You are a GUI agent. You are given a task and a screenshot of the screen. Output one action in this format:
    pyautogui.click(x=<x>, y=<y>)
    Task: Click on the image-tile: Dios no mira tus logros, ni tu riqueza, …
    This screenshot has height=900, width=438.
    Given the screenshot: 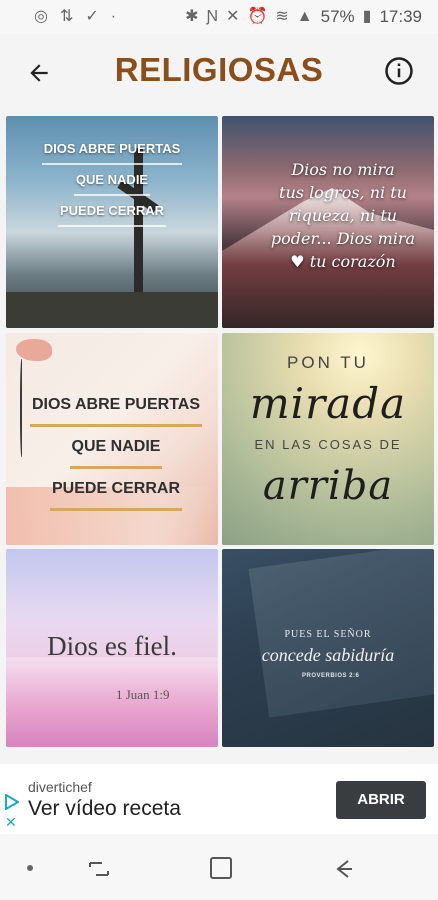 What is the action you would take?
    pyautogui.click(x=328, y=222)
    